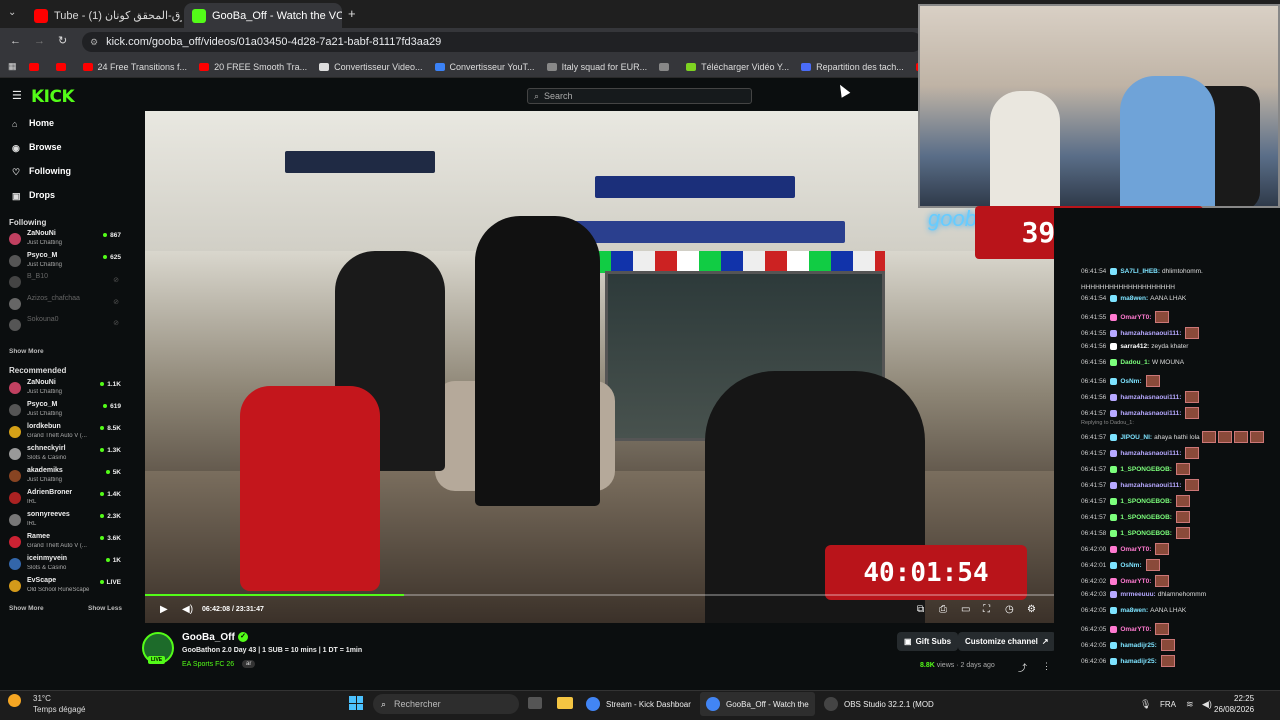 Image resolution: width=1280 pixels, height=720 pixels. Describe the element at coordinates (1031, 609) in the screenshot. I see `settings-gear-icon: ⚙` at that location.